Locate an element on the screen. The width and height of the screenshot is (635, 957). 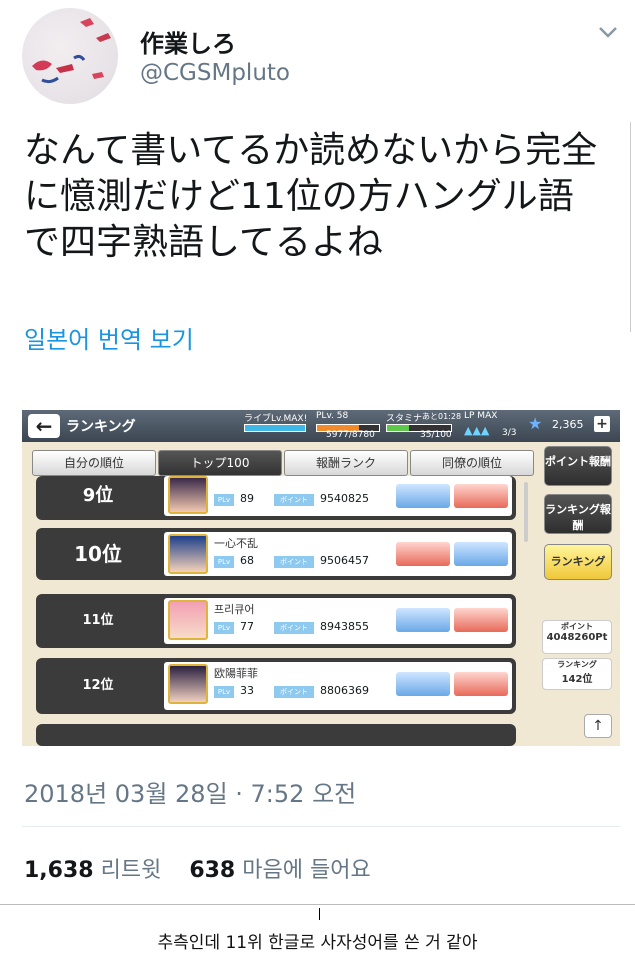
tweet-timestamp: 2018년 03월 28일 · 7:52 오전 is located at coordinates (190, 791).